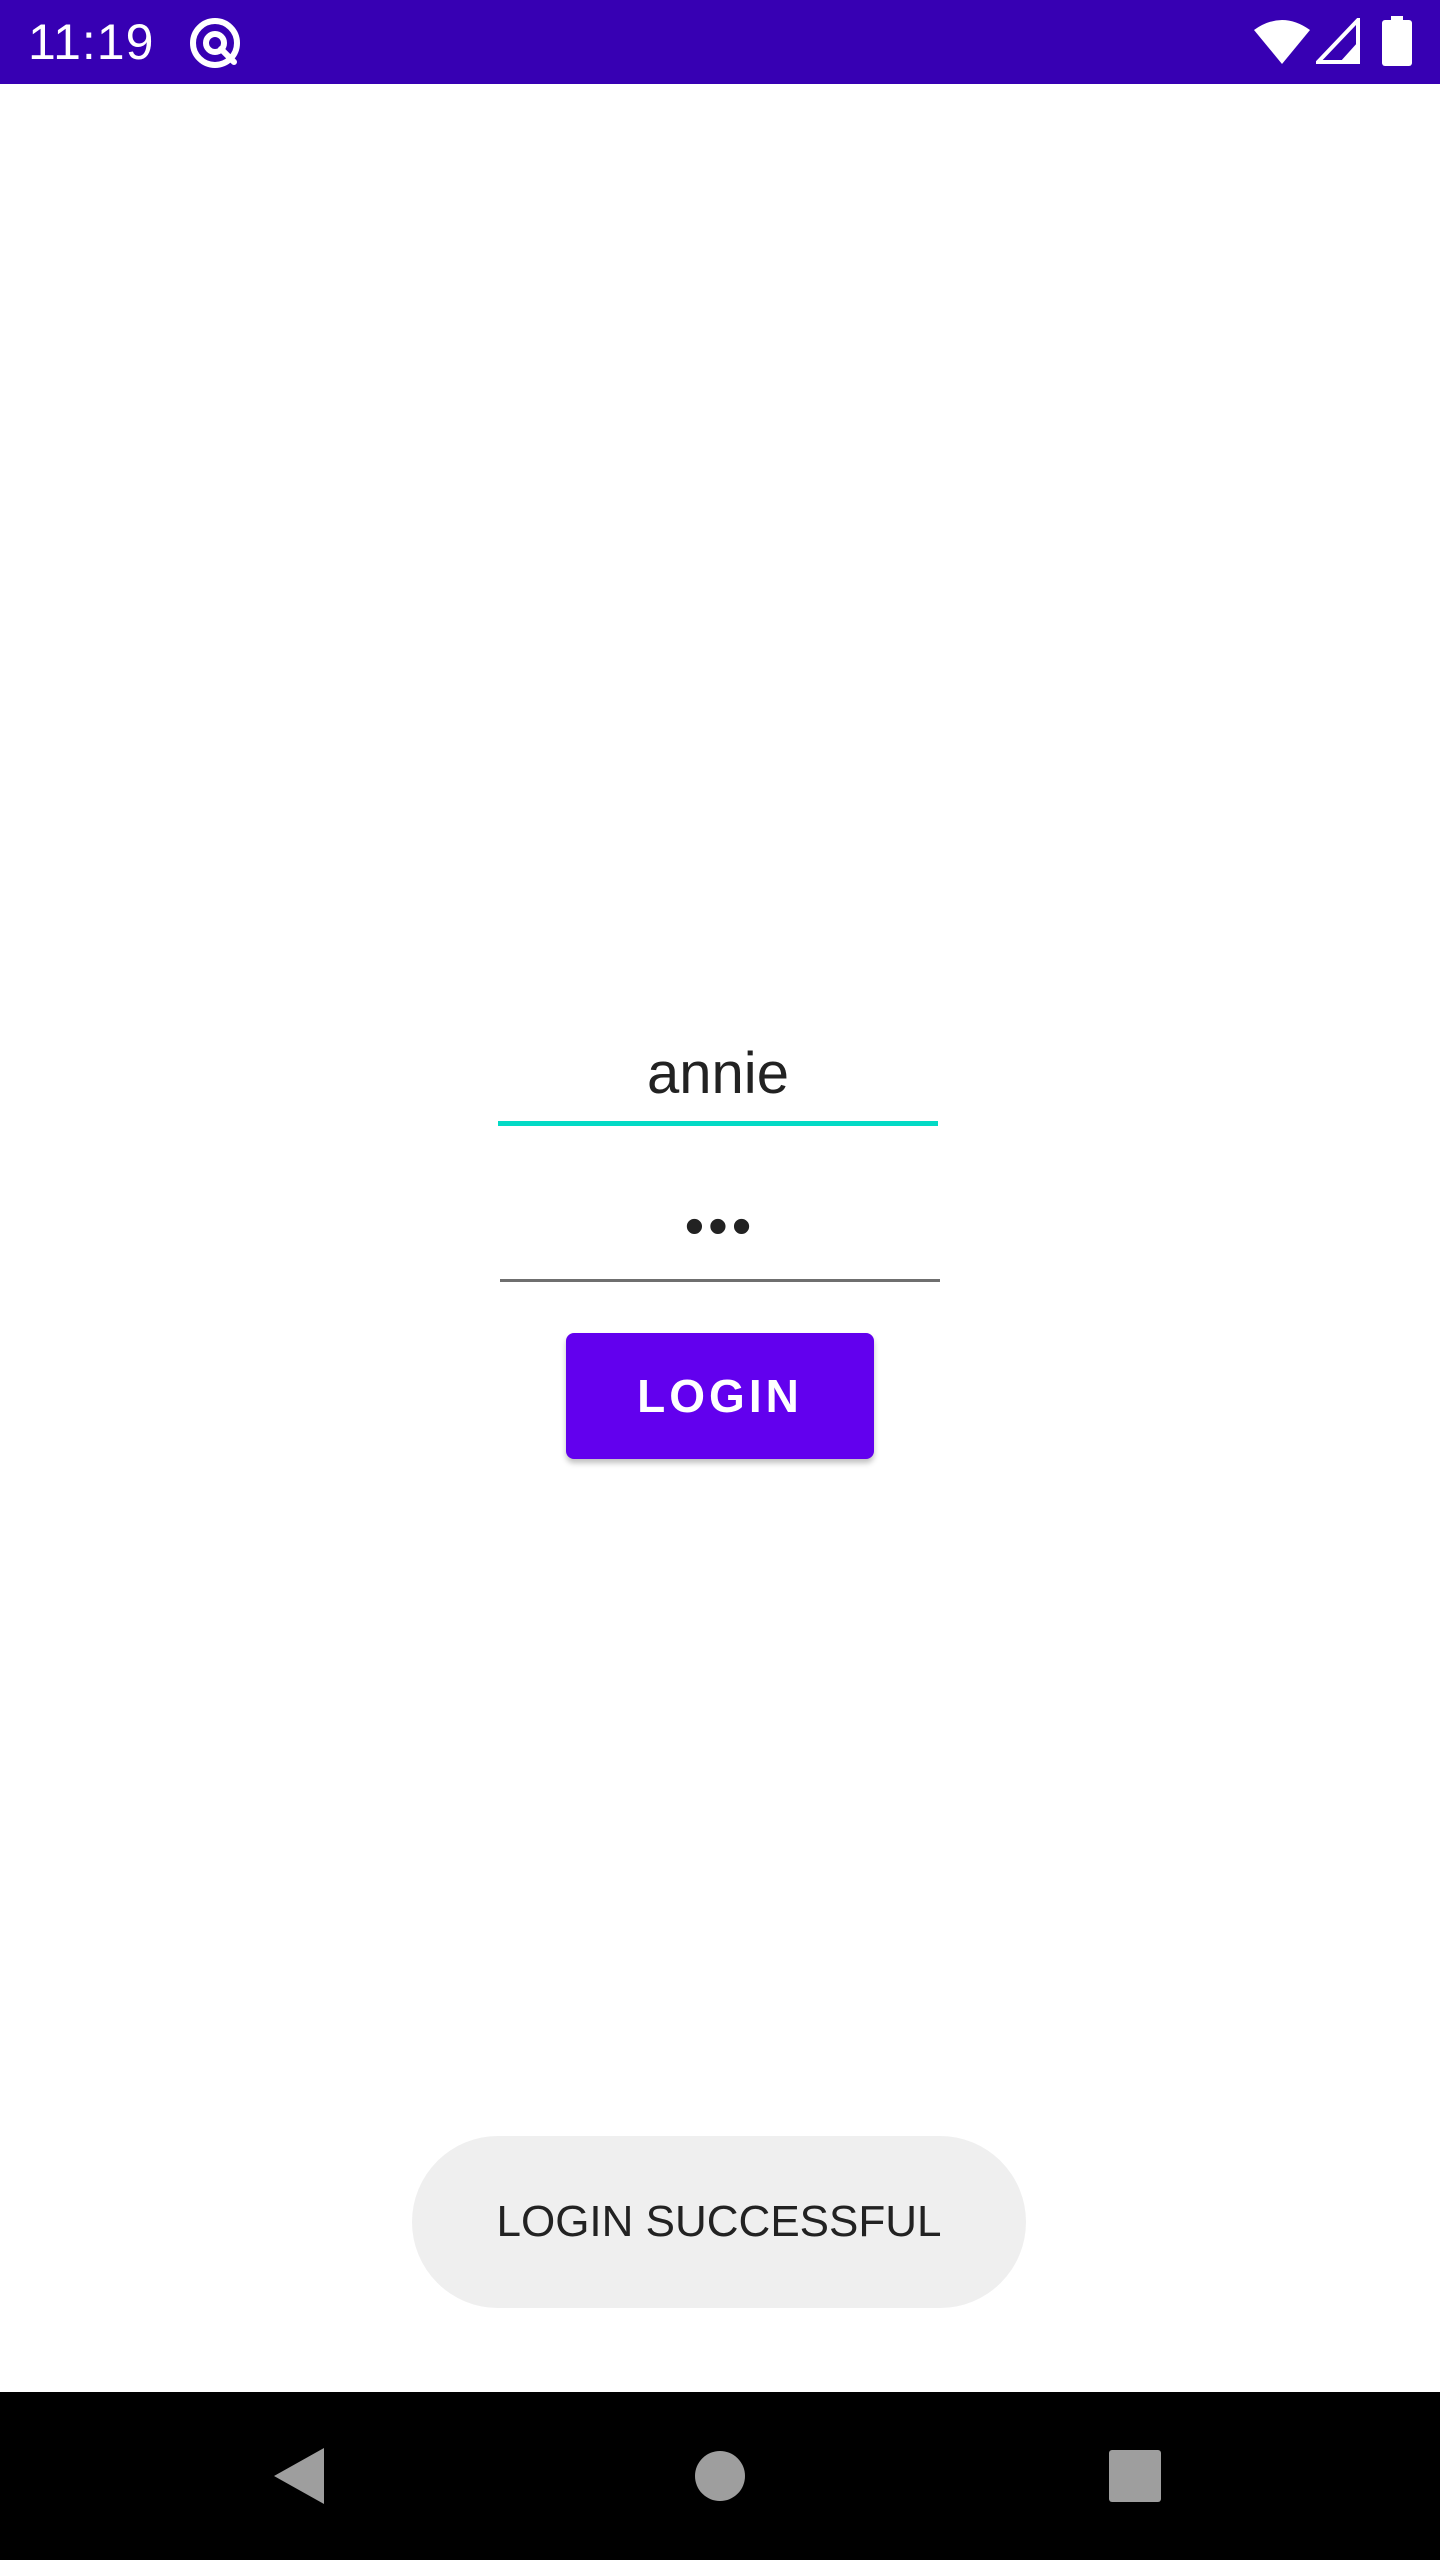  Describe the element at coordinates (1282, 42) in the screenshot. I see `wifi-icon` at that location.